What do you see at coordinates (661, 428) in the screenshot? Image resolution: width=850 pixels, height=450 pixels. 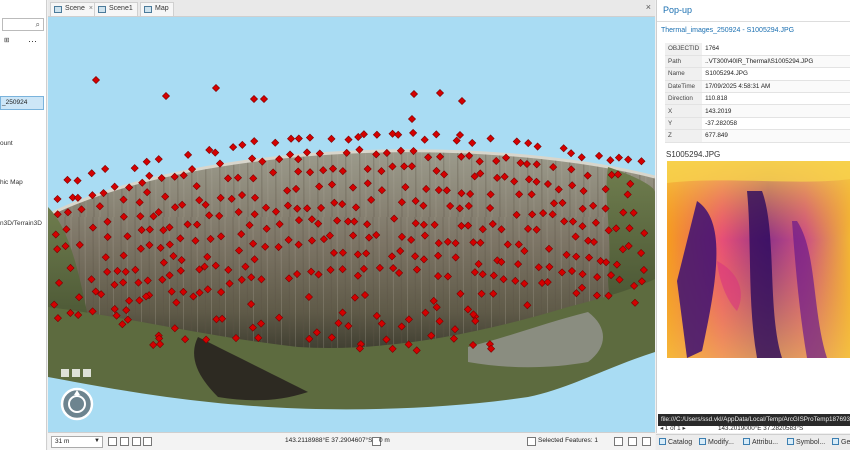 I see `previous-icon: ◂` at bounding box center [661, 428].